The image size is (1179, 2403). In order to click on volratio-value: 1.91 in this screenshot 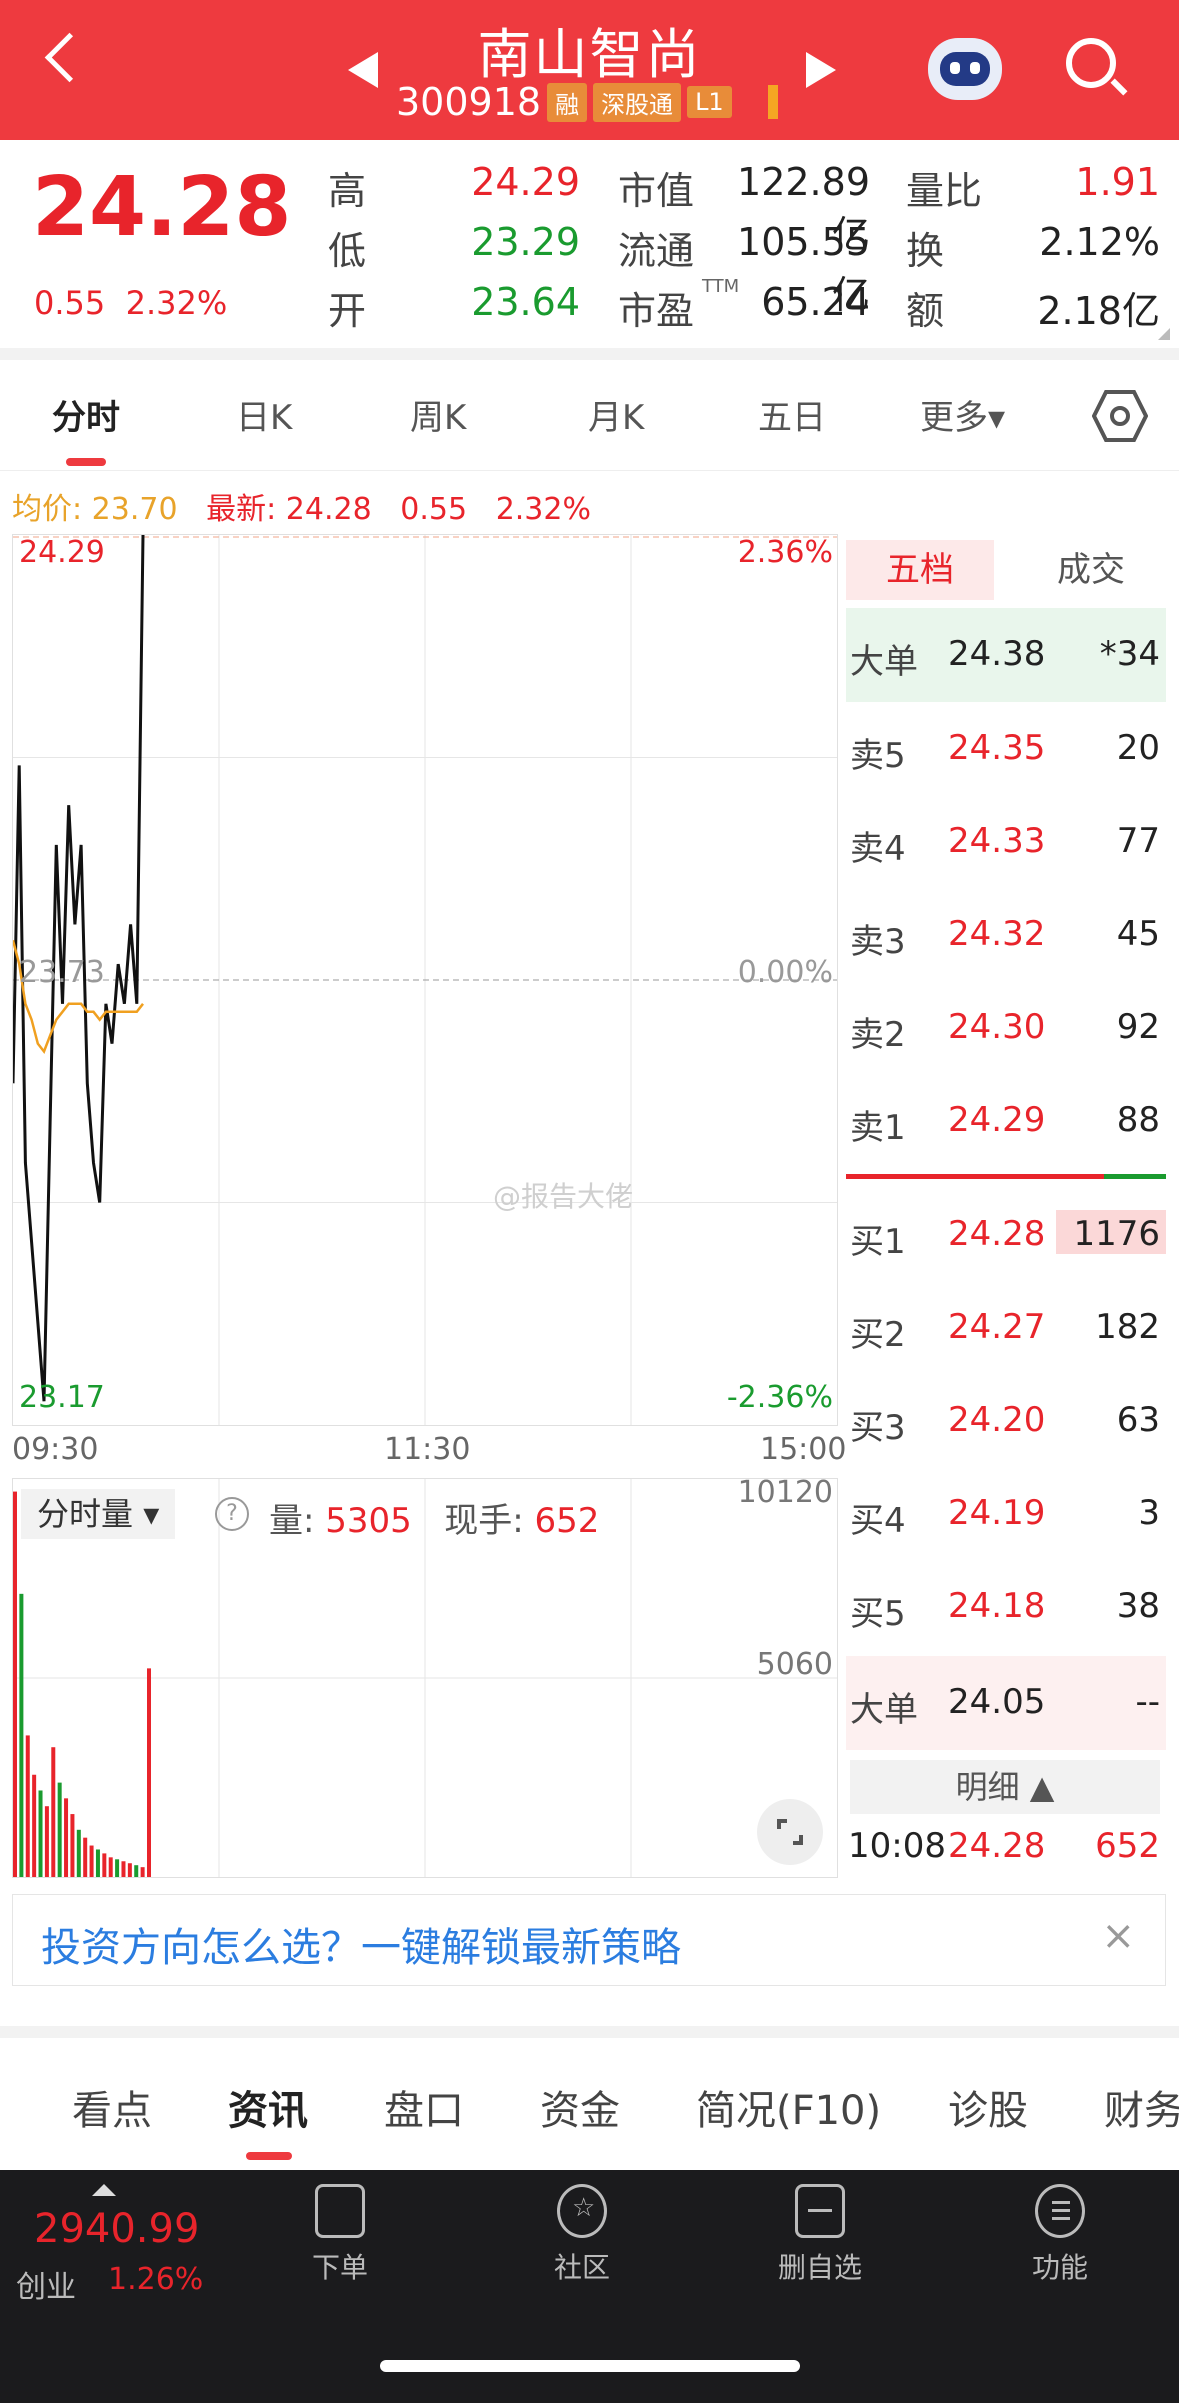, I will do `click(1117, 182)`.